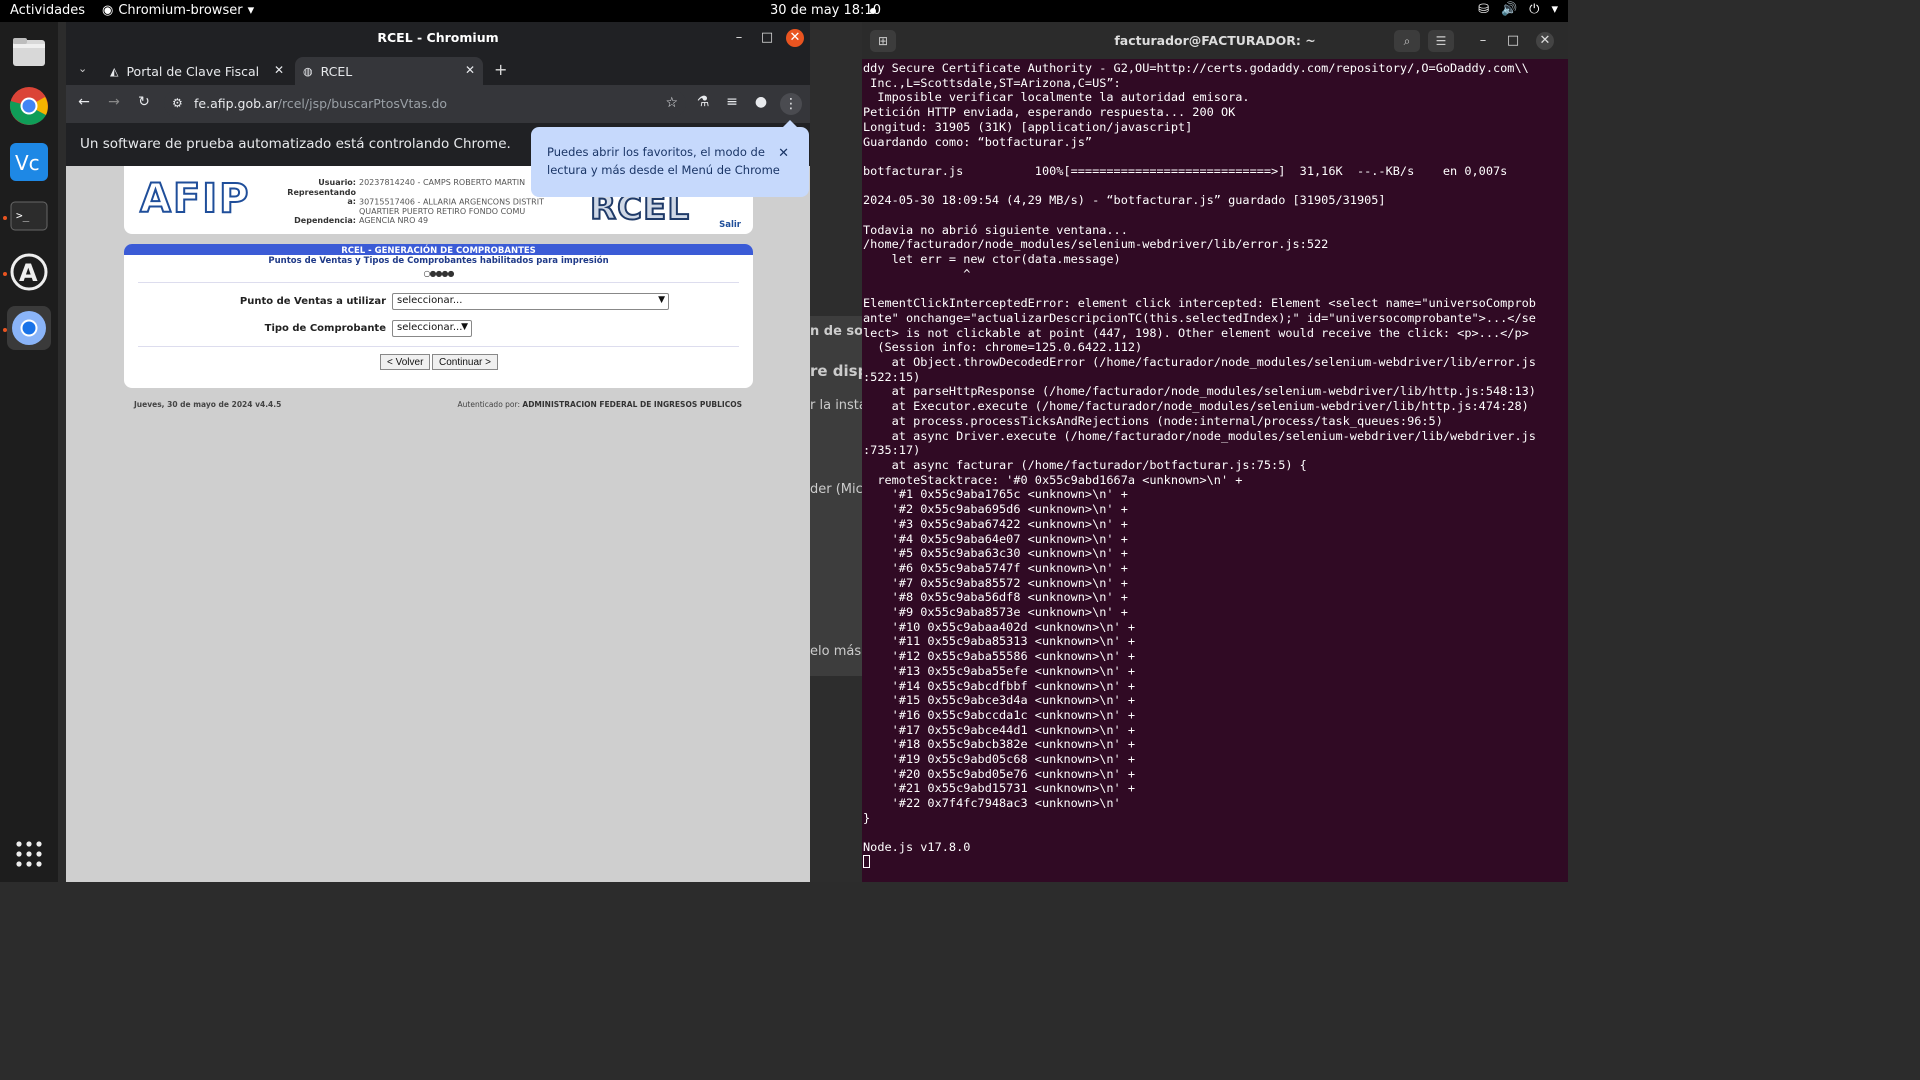 Image resolution: width=1920 pixels, height=1080 pixels. I want to click on bookmark-star-icon: ☆, so click(671, 103).